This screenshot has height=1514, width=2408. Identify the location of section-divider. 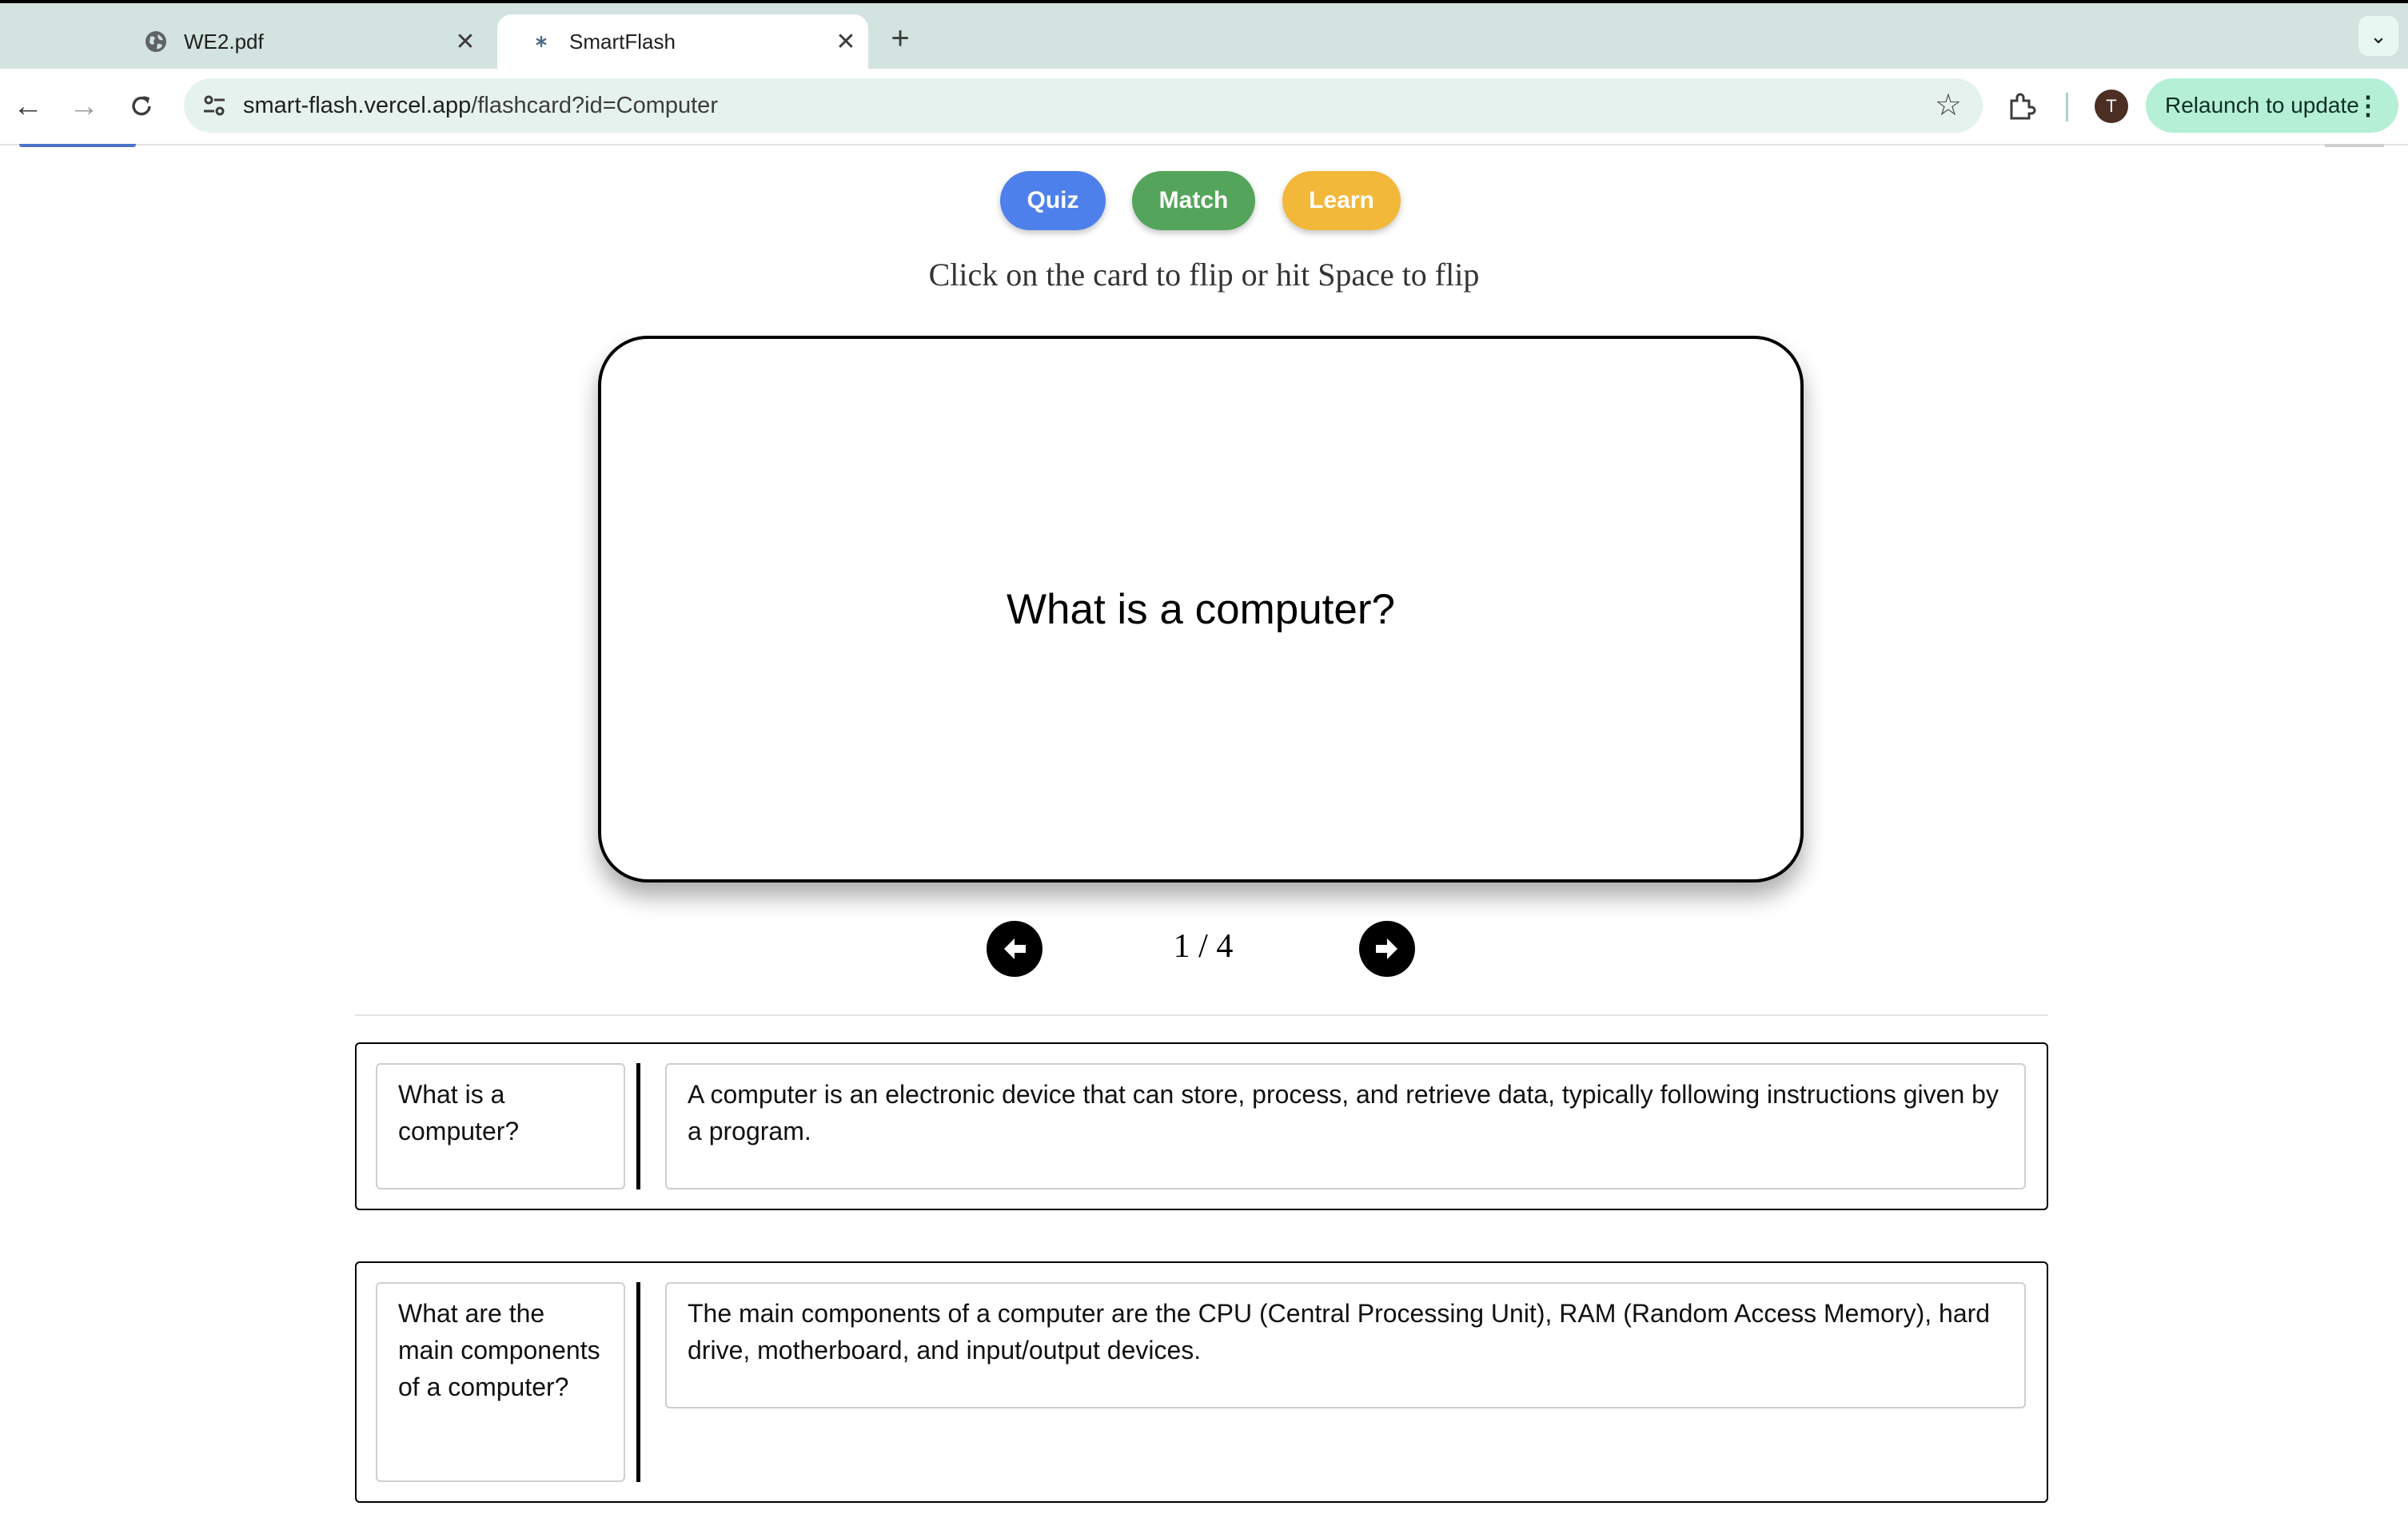
(1201, 1015).